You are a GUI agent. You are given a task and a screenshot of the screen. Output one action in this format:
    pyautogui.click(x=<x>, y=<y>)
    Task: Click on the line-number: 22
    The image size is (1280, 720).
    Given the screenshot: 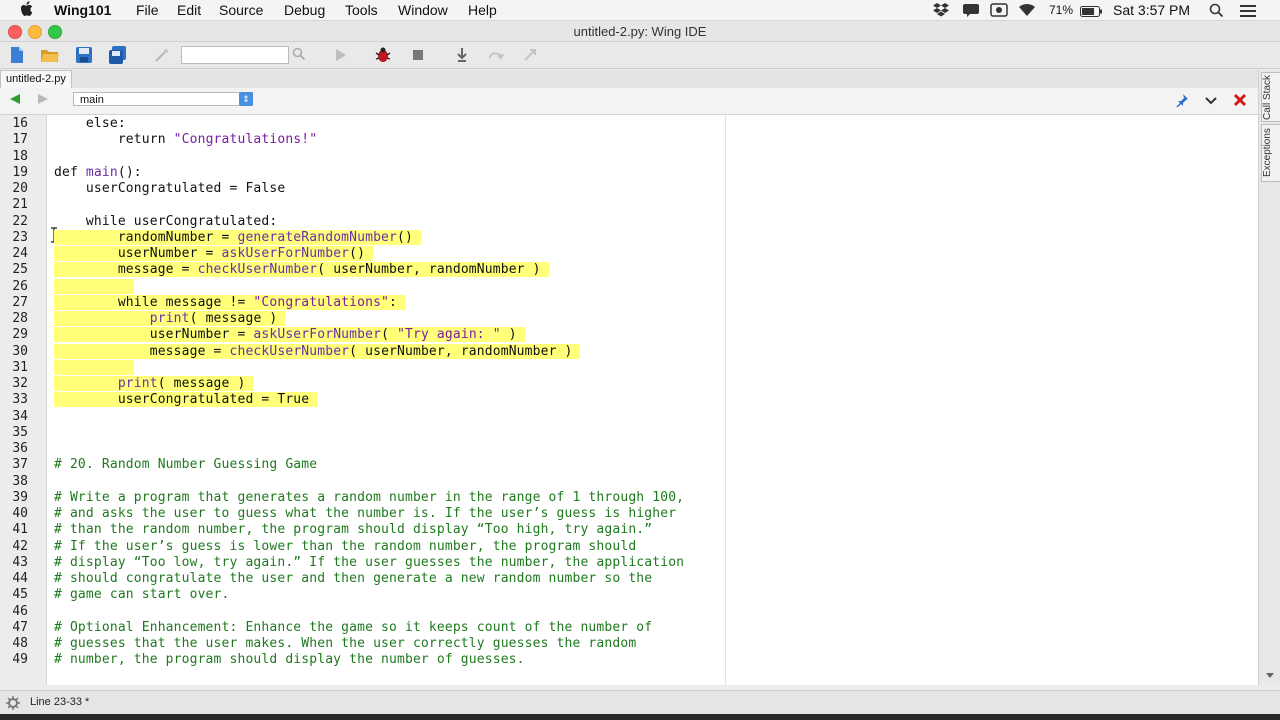 What is the action you would take?
    pyautogui.click(x=20, y=221)
    